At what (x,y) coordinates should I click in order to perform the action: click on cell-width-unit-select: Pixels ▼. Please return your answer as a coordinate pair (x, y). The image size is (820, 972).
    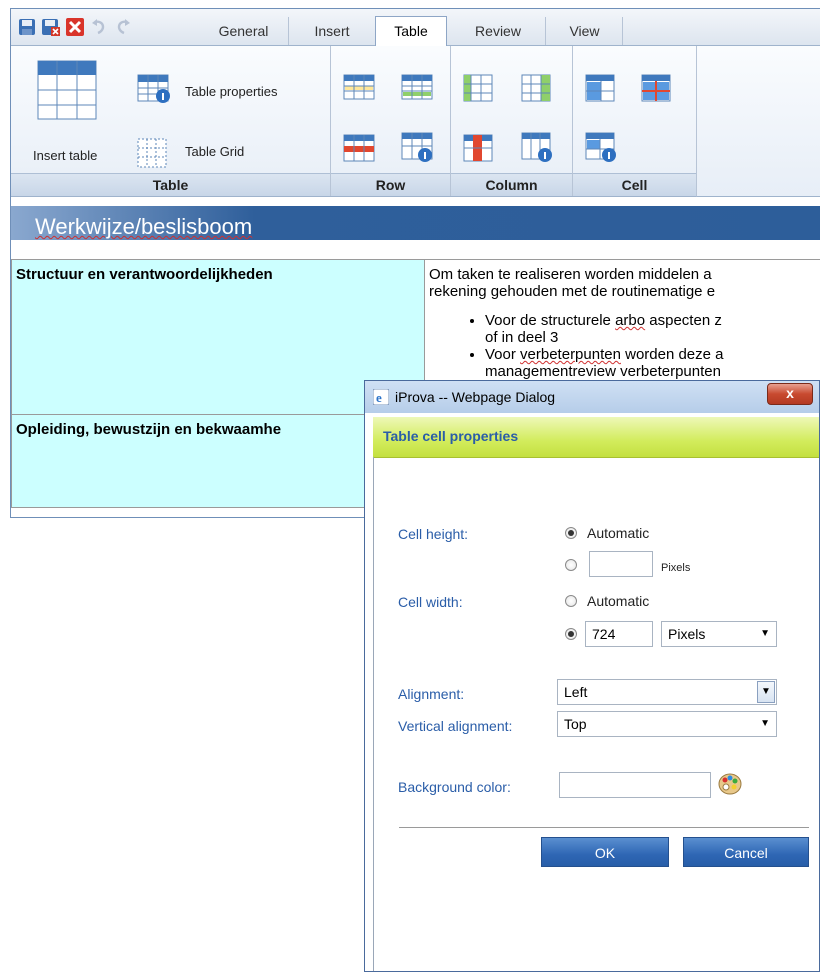
    Looking at the image, I should click on (719, 634).